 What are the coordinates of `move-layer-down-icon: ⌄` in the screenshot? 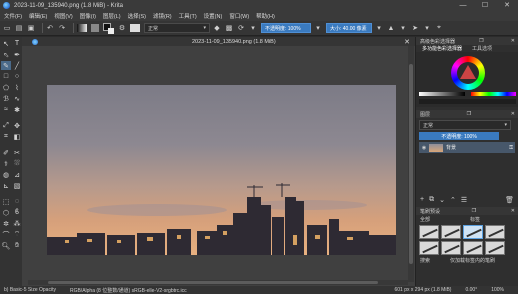 It's located at (442, 200).